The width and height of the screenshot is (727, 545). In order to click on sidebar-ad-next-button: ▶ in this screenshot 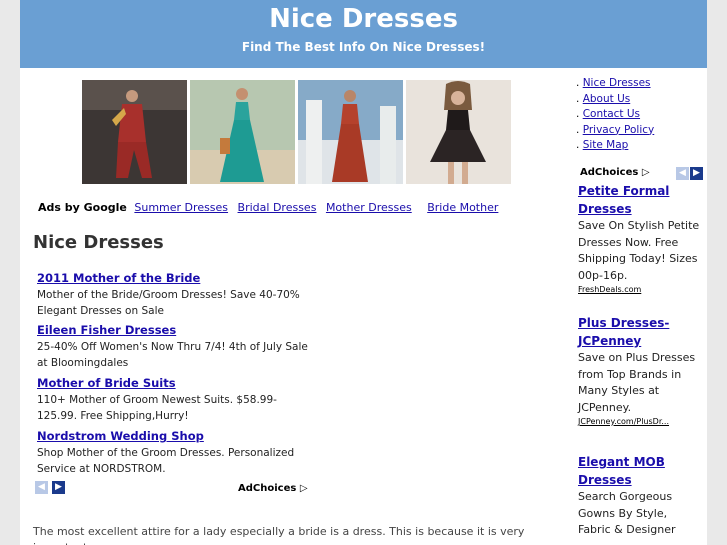, I will do `click(696, 173)`.